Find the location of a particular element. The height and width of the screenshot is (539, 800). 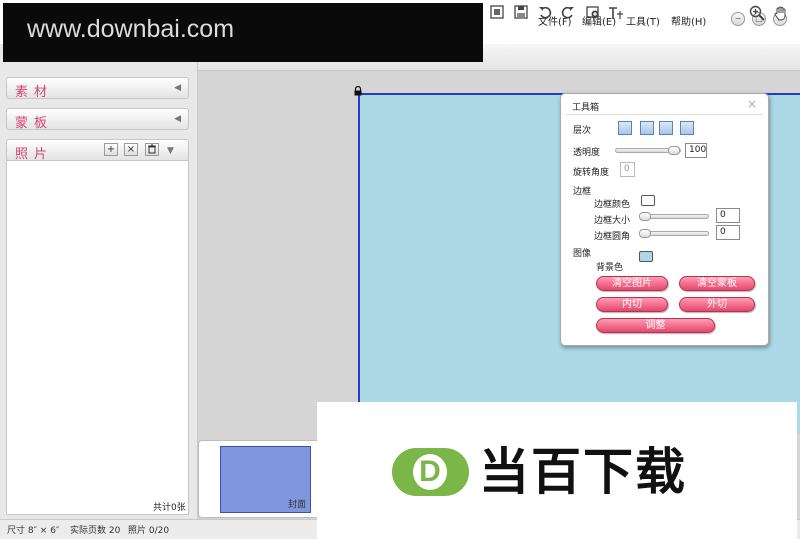

outer-cut-button: 外切 is located at coordinates (717, 304).